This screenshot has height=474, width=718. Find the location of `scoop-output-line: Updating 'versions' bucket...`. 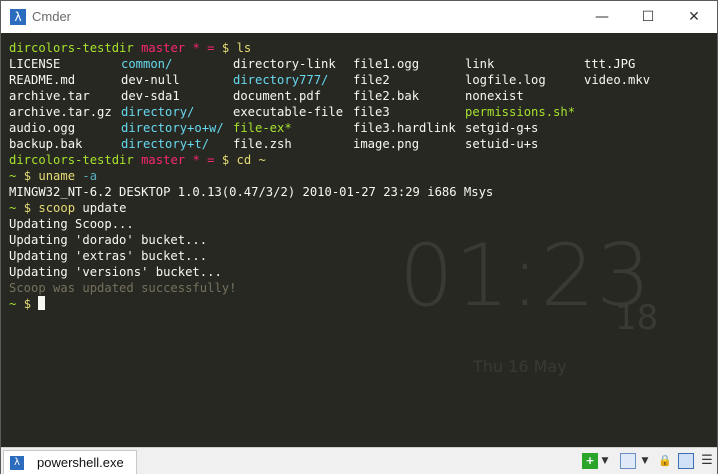

scoop-output-line: Updating 'versions' bucket... is located at coordinates (115, 272).